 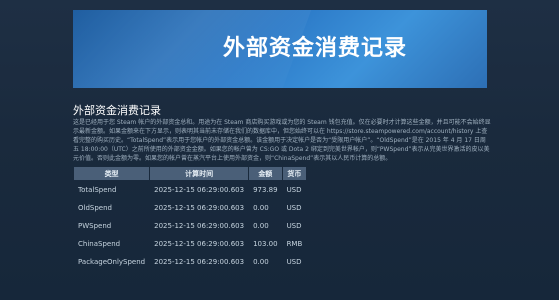 What do you see at coordinates (315, 48) in the screenshot?
I see `banner-title: 外部资金消费记录` at bounding box center [315, 48].